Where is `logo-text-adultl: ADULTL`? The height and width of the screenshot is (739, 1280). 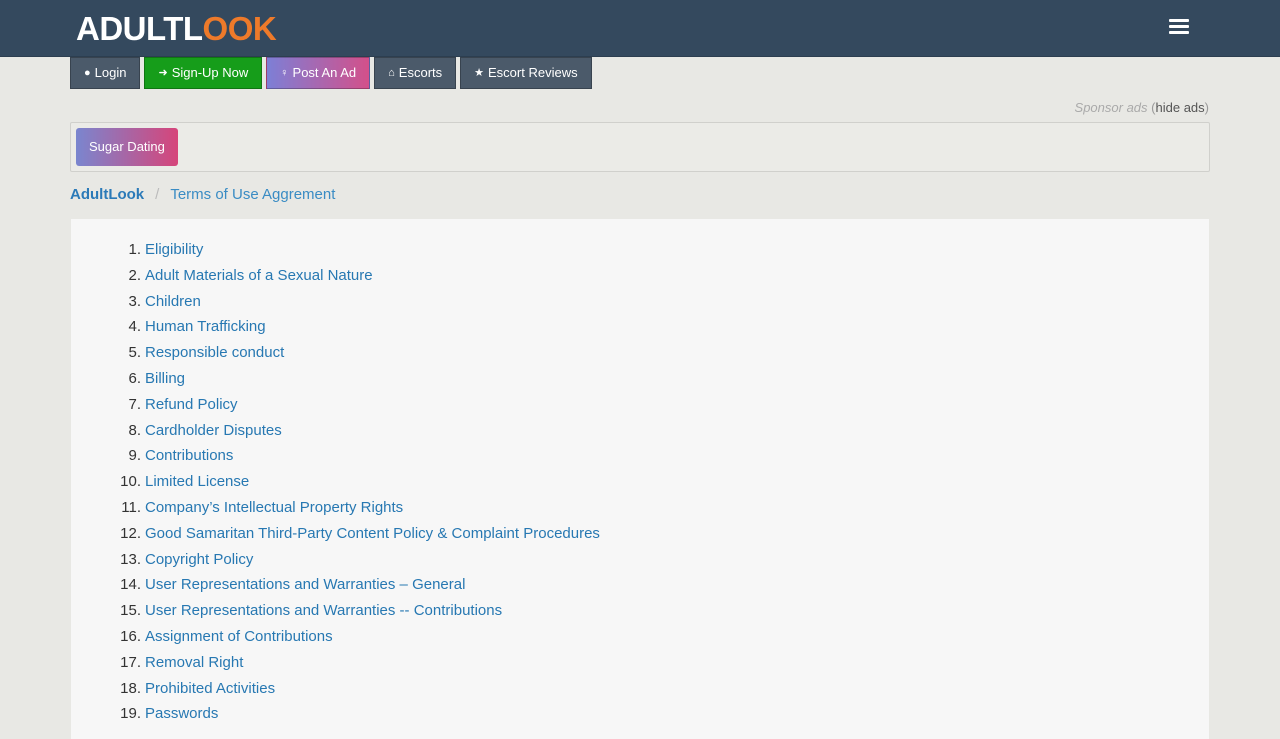
logo-text-adultl: ADULTL is located at coordinates (139, 28).